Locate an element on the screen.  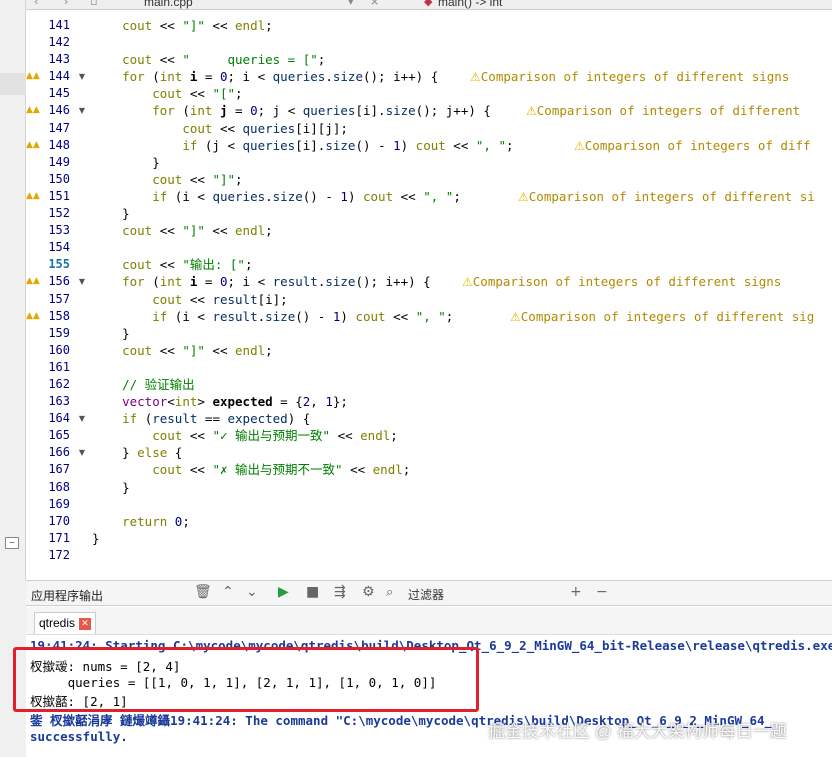
code-line: cout << queries[i][j]; is located at coordinates (462, 128).